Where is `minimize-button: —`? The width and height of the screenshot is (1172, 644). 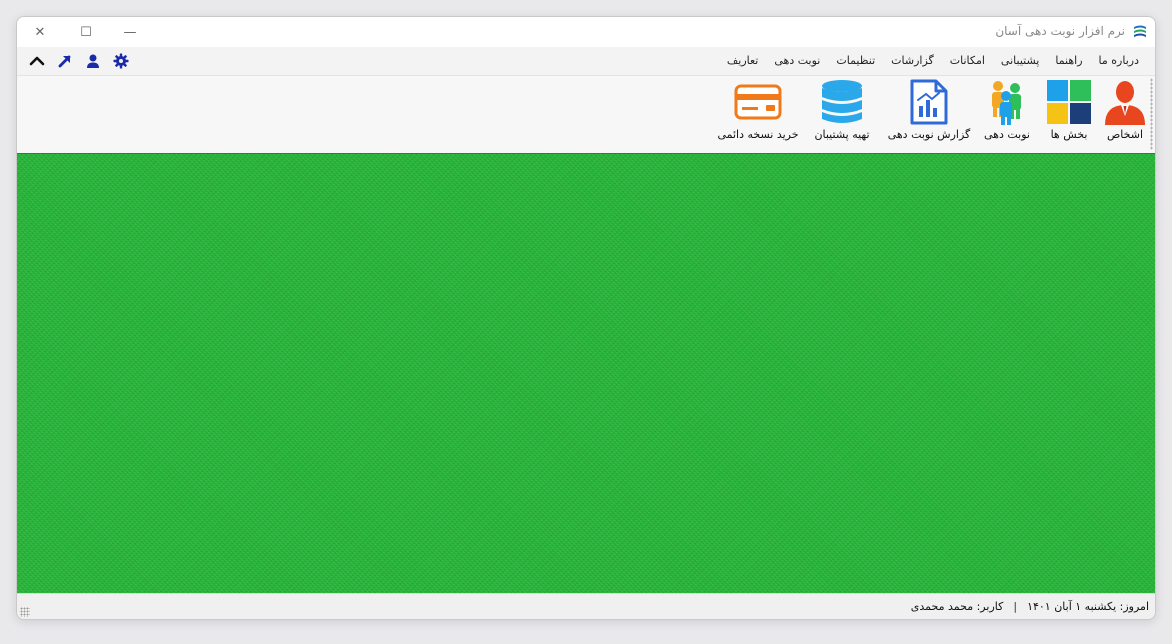
minimize-button: — is located at coordinates (130, 32).